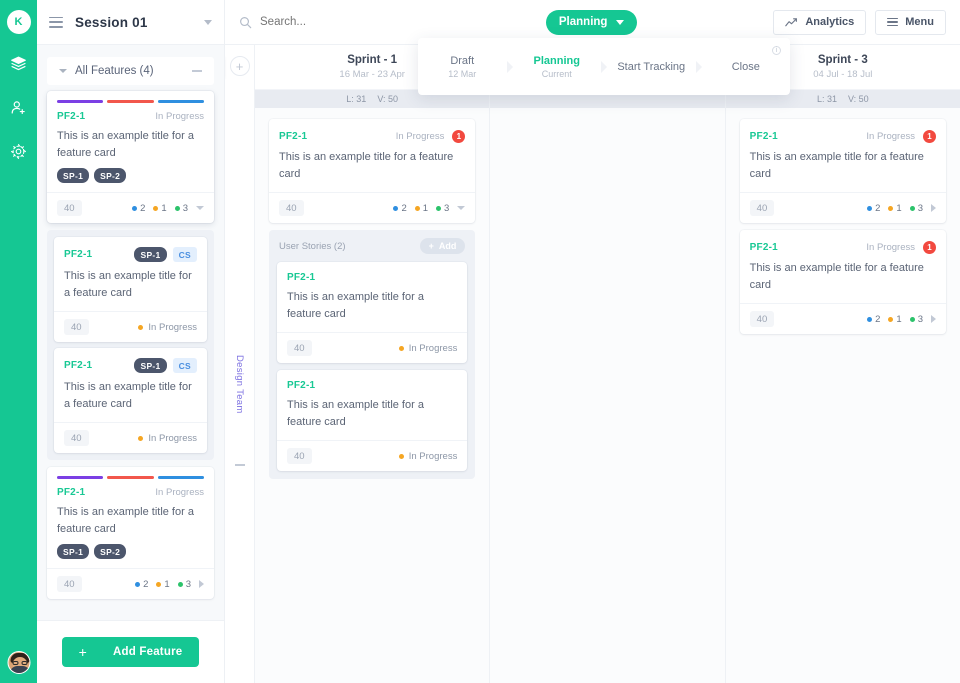 Image resolution: width=960 pixels, height=683 pixels. I want to click on card-header: PF2-1, so click(372, 272).